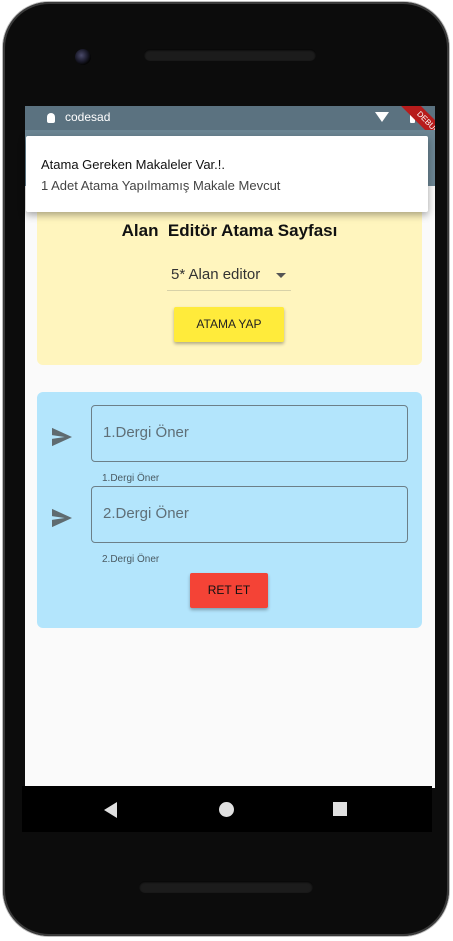  What do you see at coordinates (229, 324) in the screenshot?
I see `assign-button: ATAMA YAP` at bounding box center [229, 324].